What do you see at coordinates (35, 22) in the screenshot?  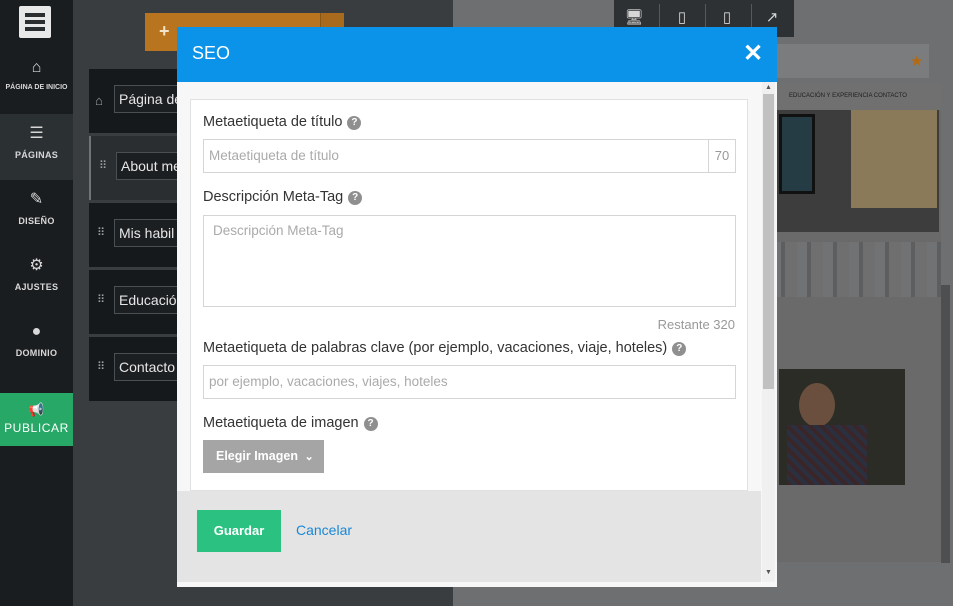 I see `menu-logo-icon` at bounding box center [35, 22].